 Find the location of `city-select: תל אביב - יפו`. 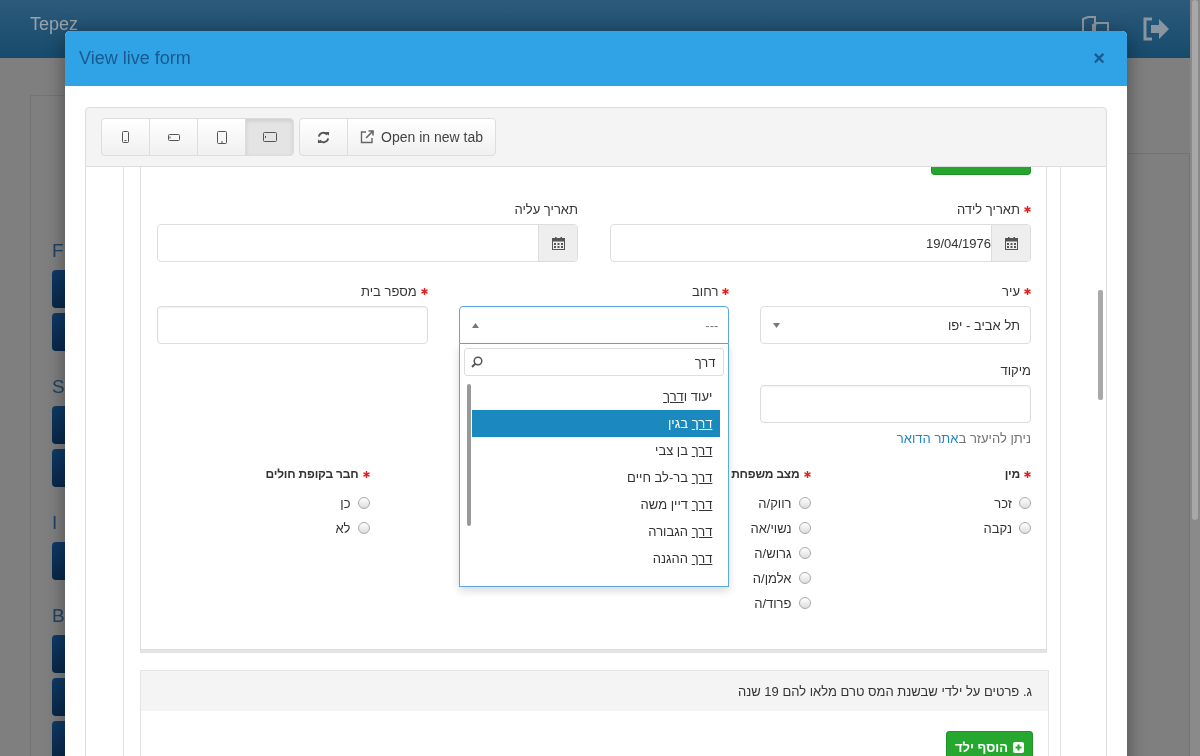

city-select: תל אביב - יפו is located at coordinates (895, 325).